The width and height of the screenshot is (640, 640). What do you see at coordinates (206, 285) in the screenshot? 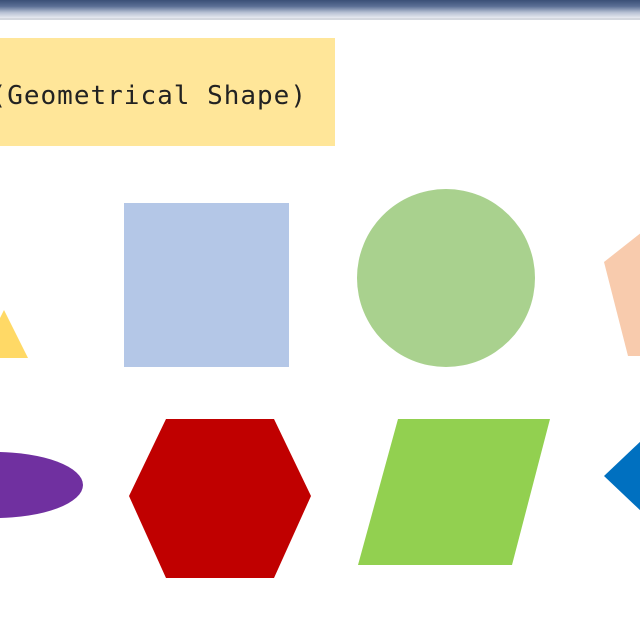
I see `square-shape` at bounding box center [206, 285].